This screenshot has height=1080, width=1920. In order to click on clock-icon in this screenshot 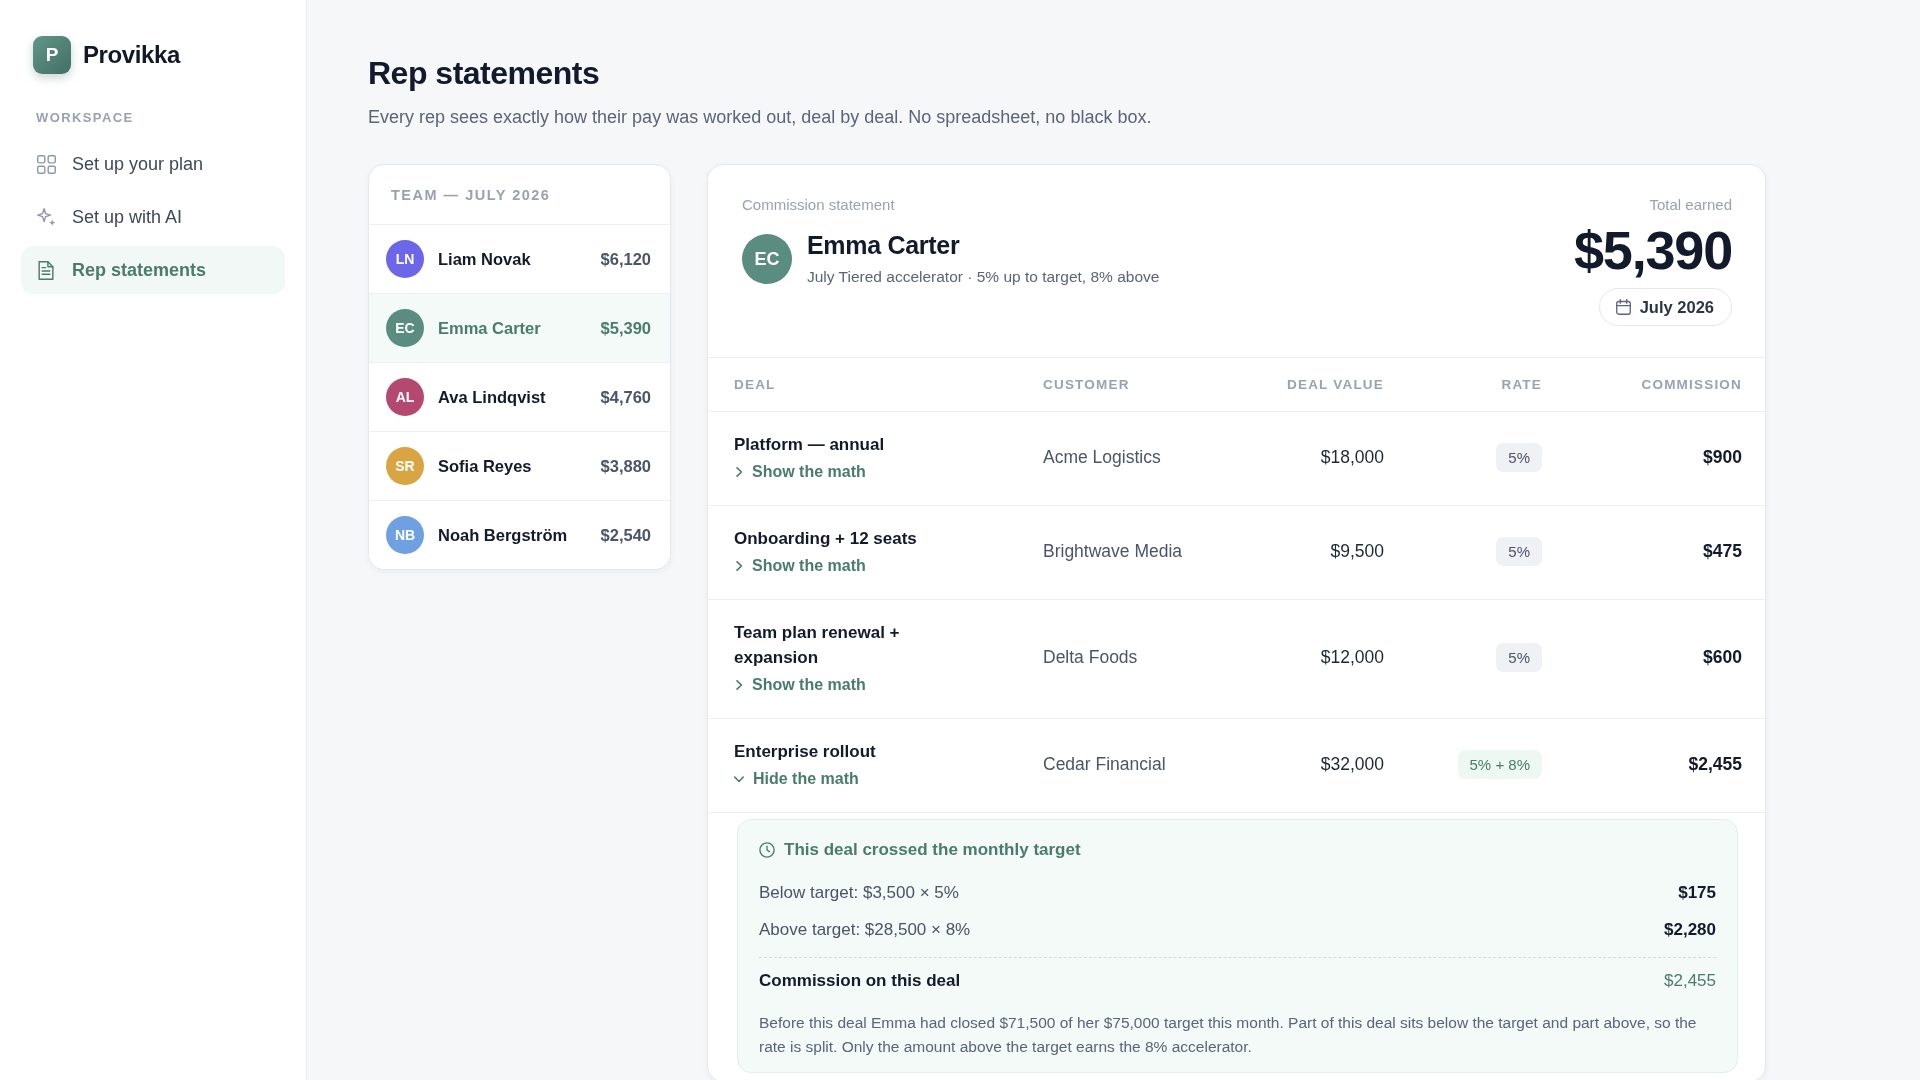, I will do `click(767, 850)`.